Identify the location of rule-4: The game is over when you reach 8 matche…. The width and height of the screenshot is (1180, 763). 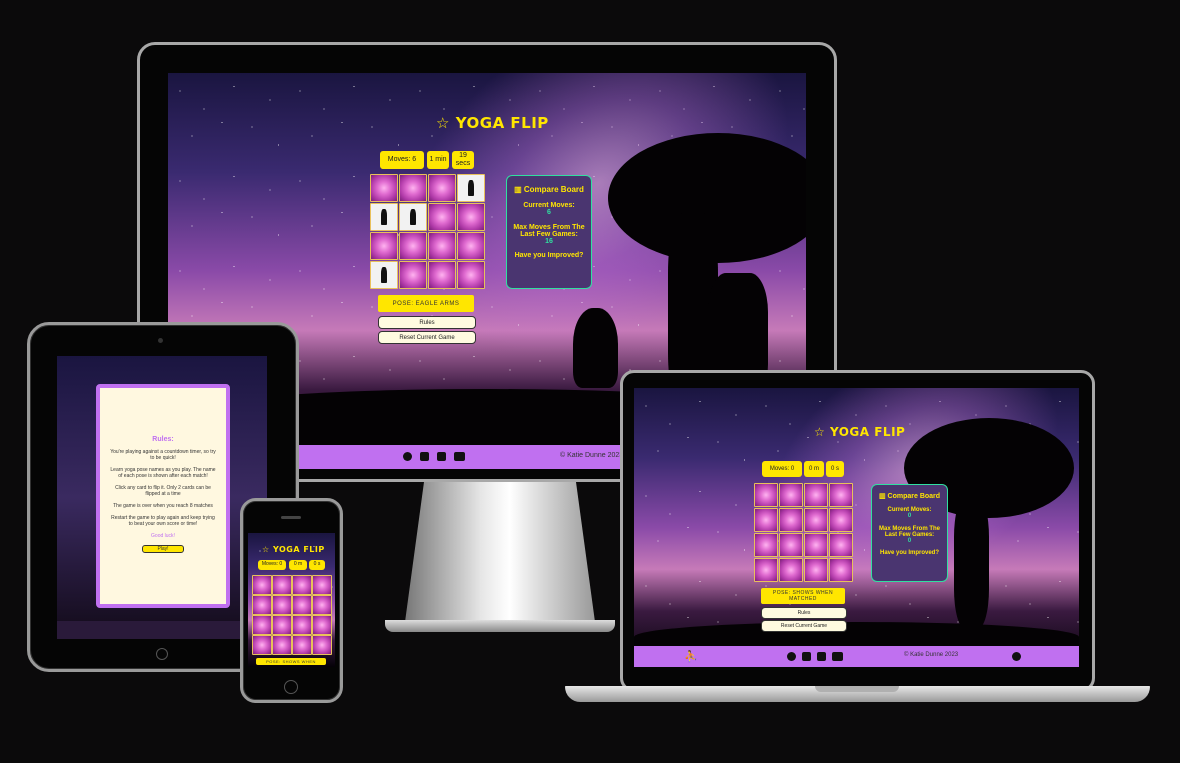
(163, 506).